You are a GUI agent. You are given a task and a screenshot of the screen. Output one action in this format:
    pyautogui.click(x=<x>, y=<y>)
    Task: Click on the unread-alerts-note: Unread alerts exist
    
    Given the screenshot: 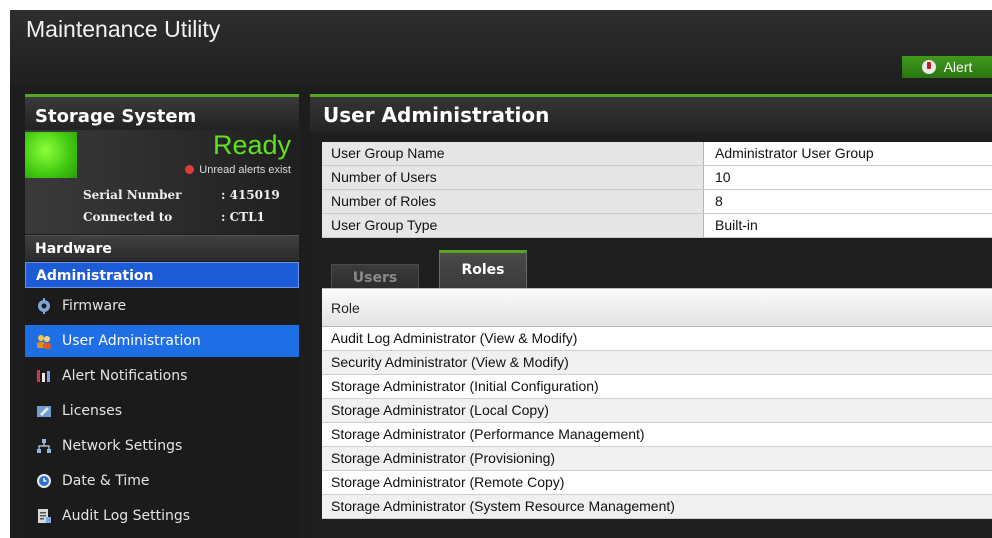 What is the action you would take?
    pyautogui.click(x=238, y=170)
    